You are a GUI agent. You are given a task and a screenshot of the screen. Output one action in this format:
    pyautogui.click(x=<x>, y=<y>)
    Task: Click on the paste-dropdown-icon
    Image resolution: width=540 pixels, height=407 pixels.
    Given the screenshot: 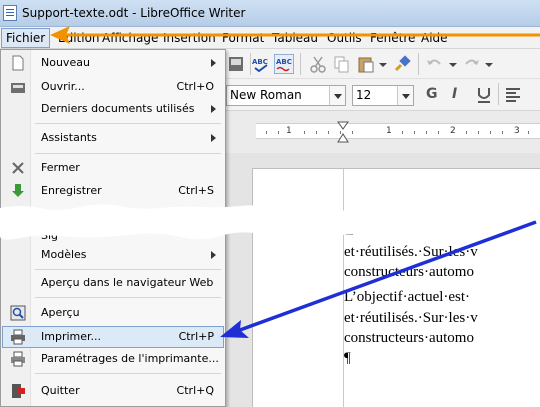 What is the action you would take?
    pyautogui.click(x=383, y=64)
    